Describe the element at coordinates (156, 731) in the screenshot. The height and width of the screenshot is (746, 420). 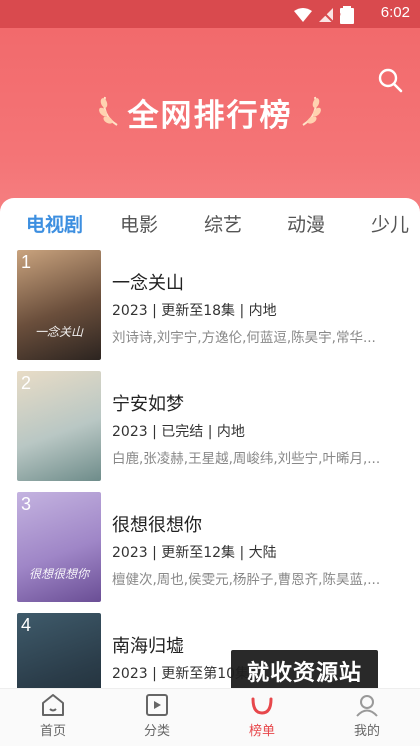
I see `nav-category-label: 分类` at that location.